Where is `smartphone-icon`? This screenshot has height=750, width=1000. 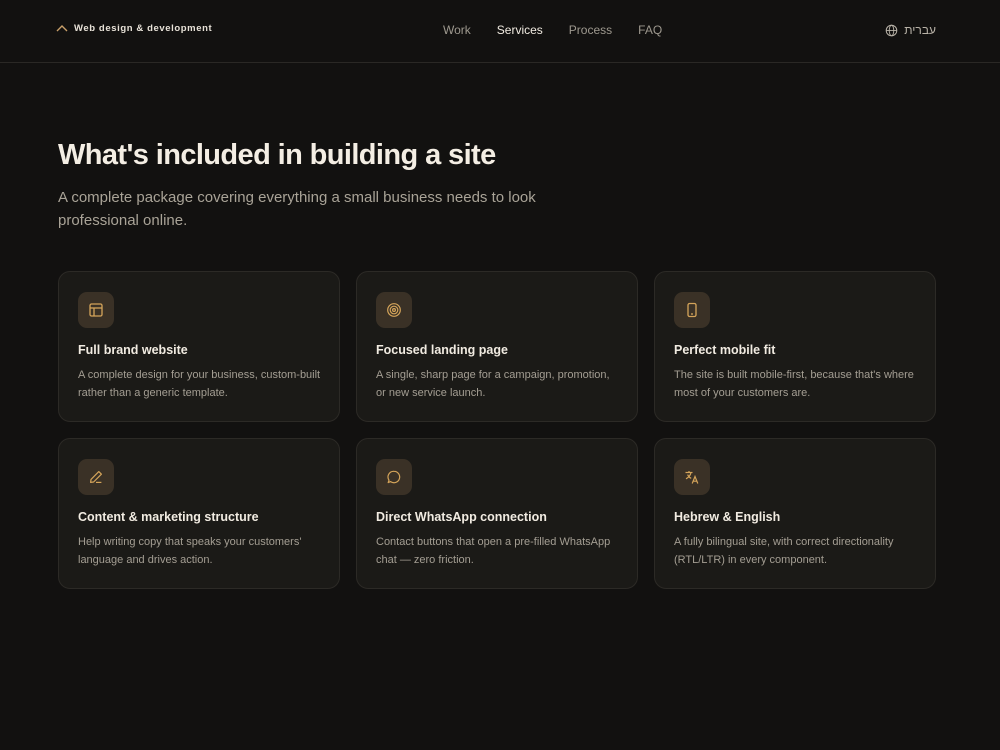
smartphone-icon is located at coordinates (692, 310).